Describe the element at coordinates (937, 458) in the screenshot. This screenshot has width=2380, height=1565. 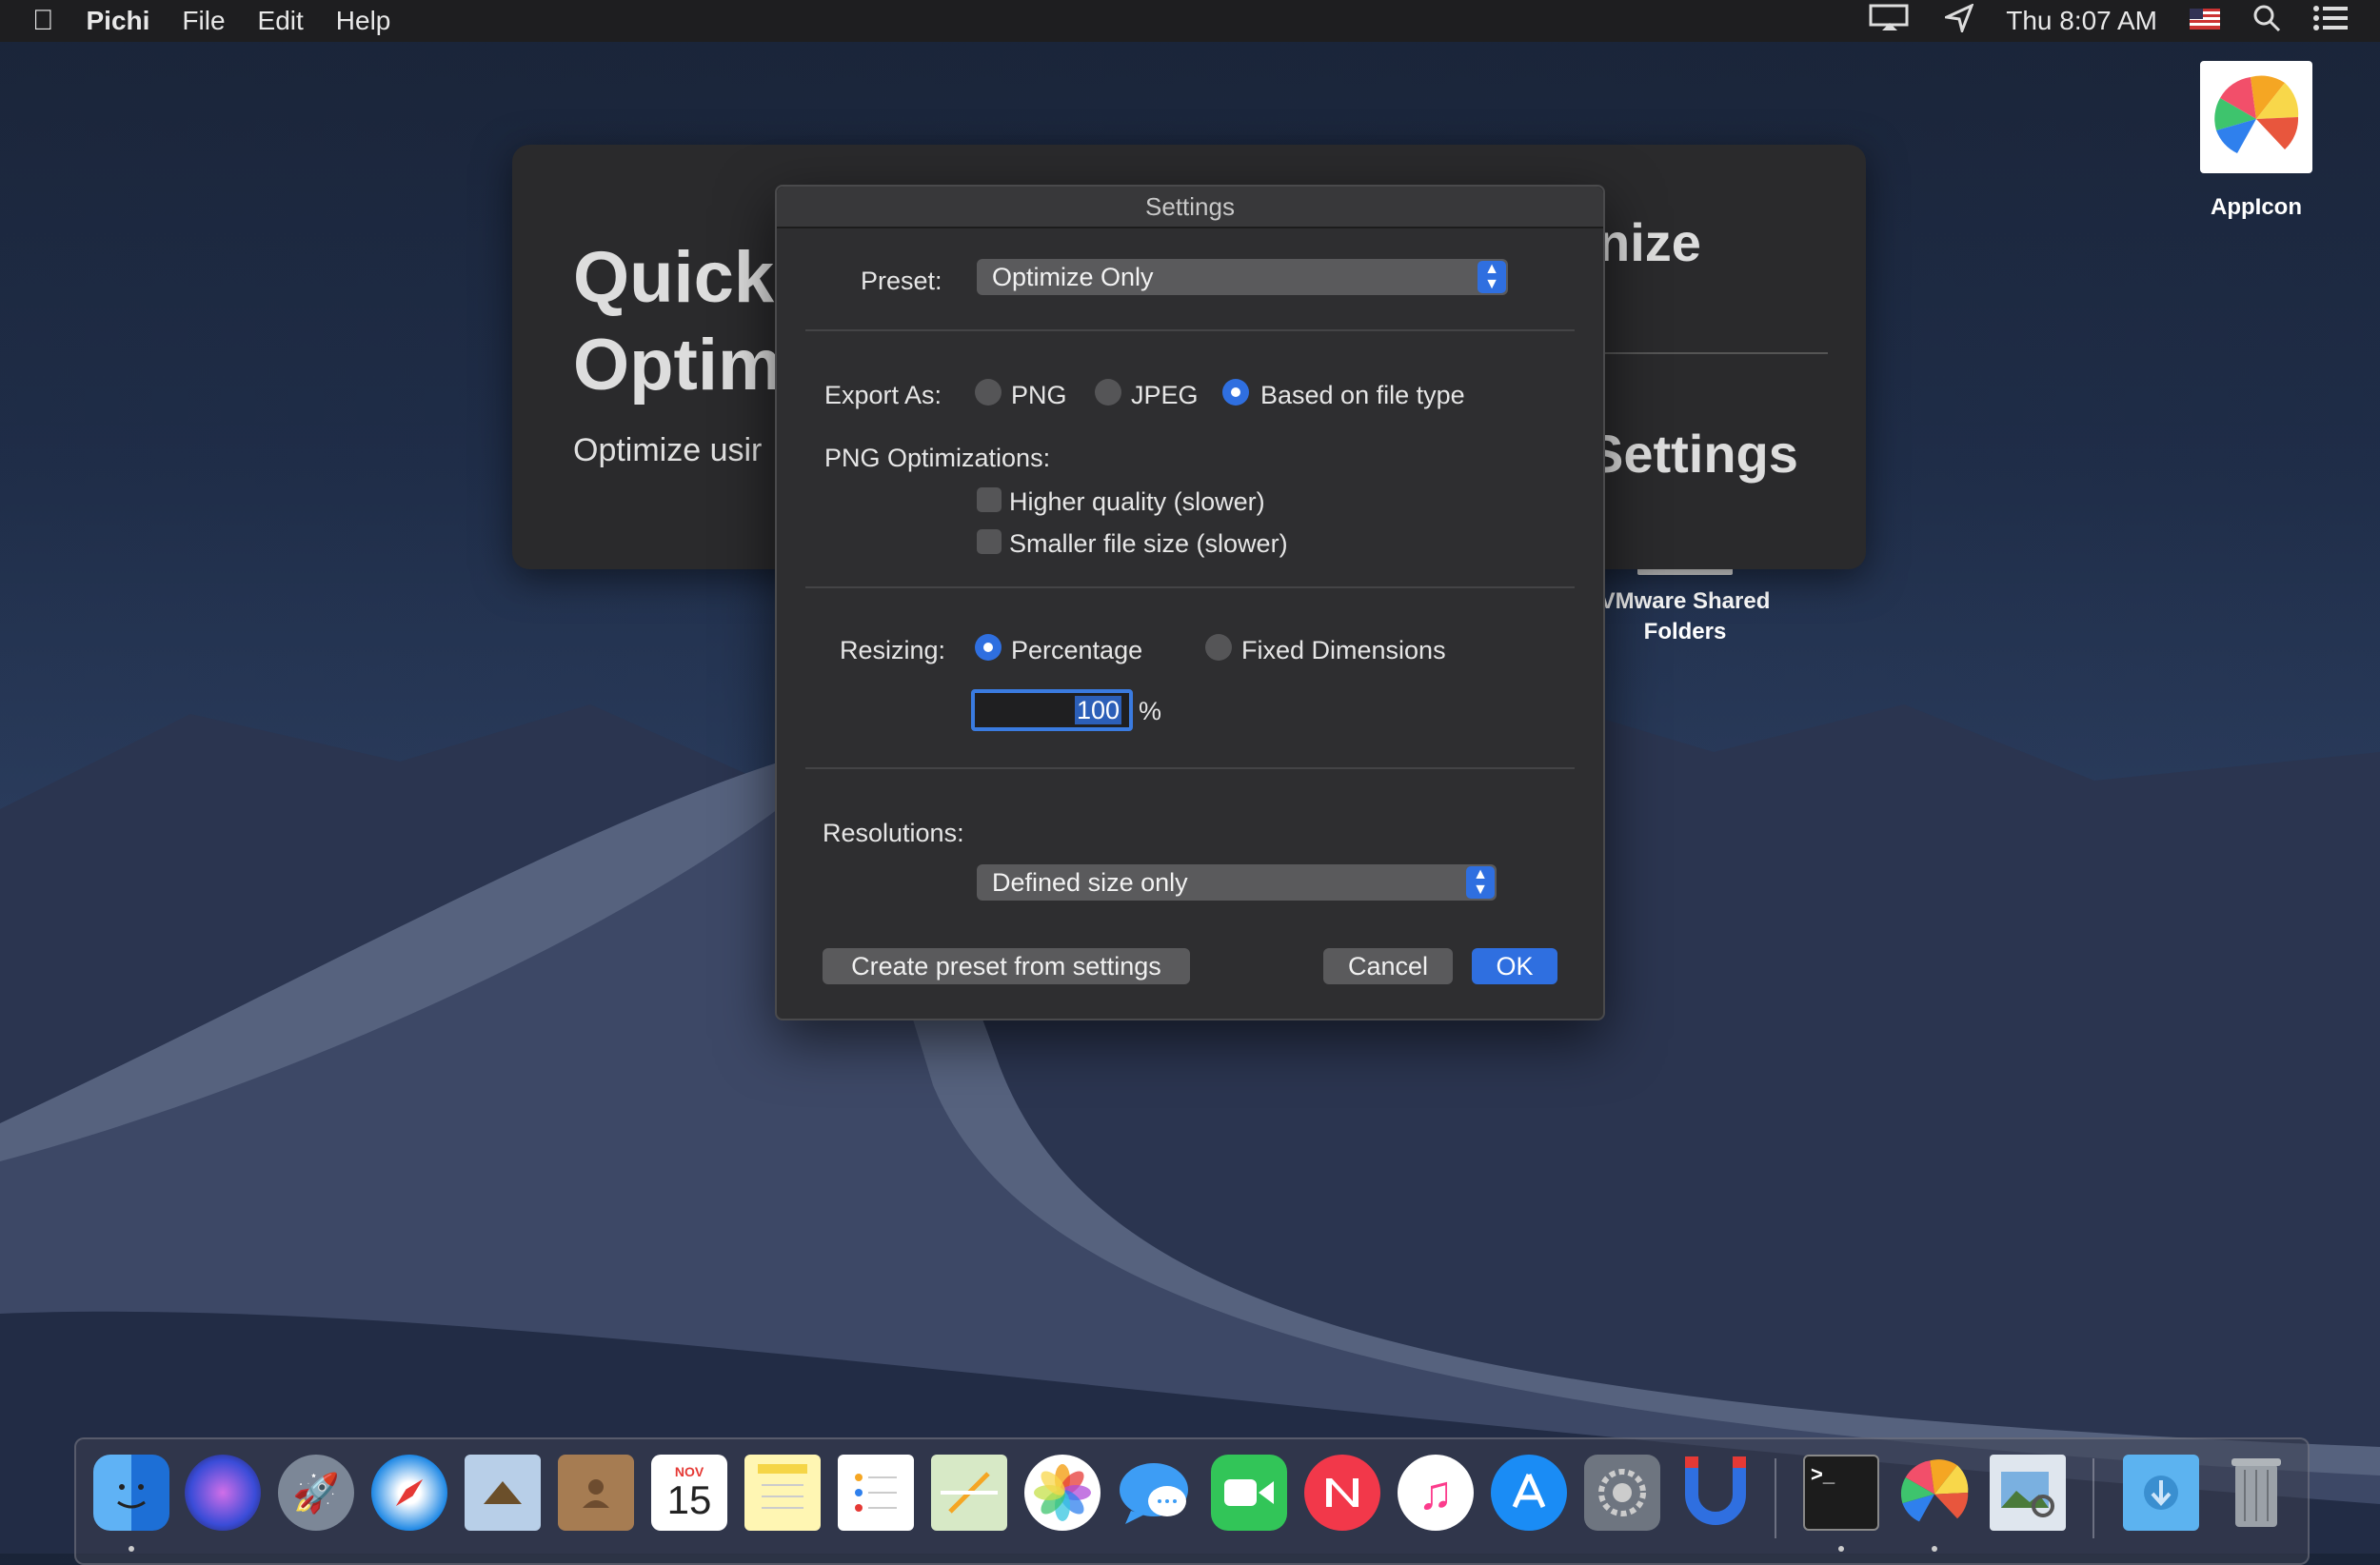
I see `png-optimizations-label: PNG Optimizations:` at that location.